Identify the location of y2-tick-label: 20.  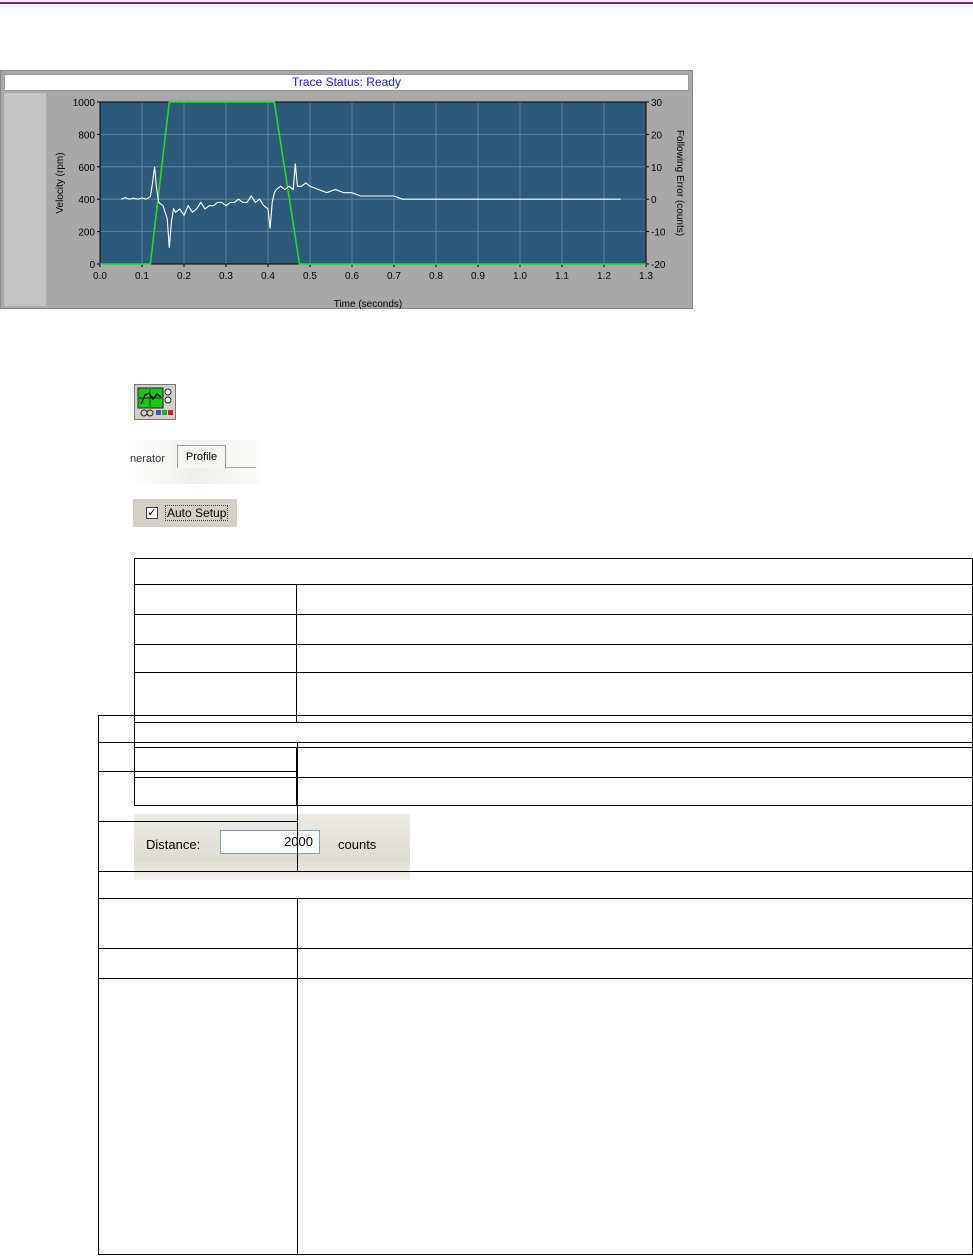
(657, 135).